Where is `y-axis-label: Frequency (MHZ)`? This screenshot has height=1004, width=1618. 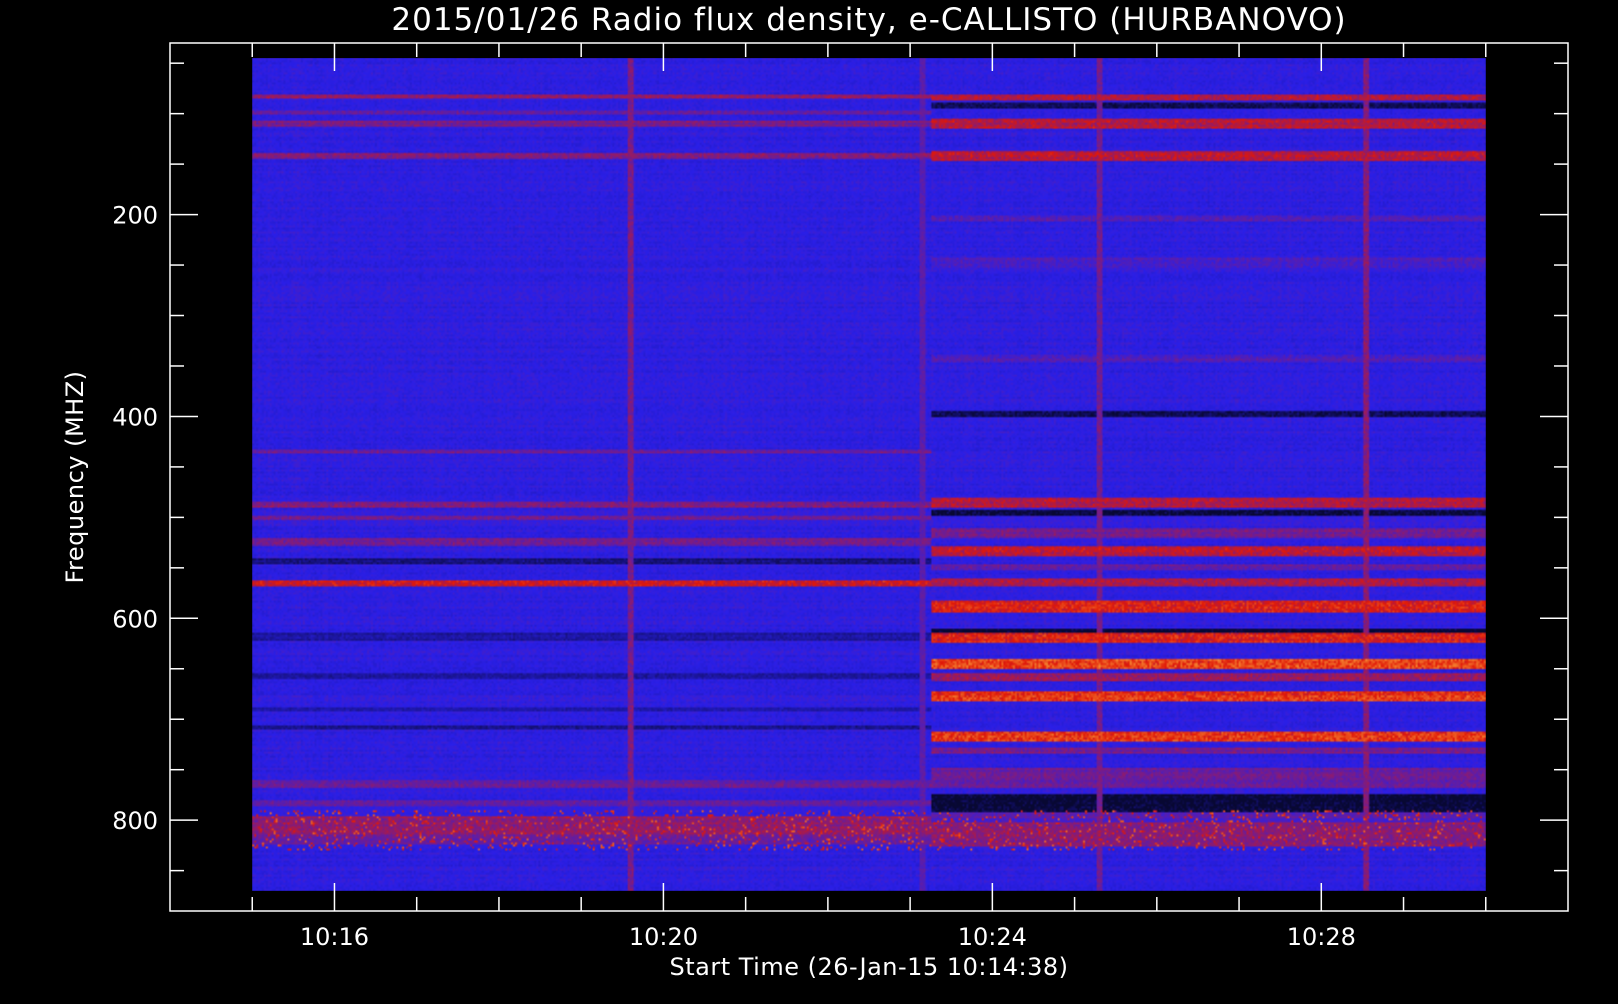
y-axis-label: Frequency (MHZ) is located at coordinates (75, 476).